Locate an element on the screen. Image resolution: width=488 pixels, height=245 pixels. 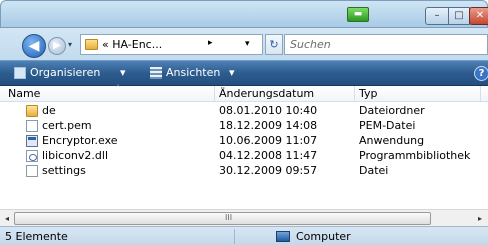
status-divider is located at coordinates (234, 236).